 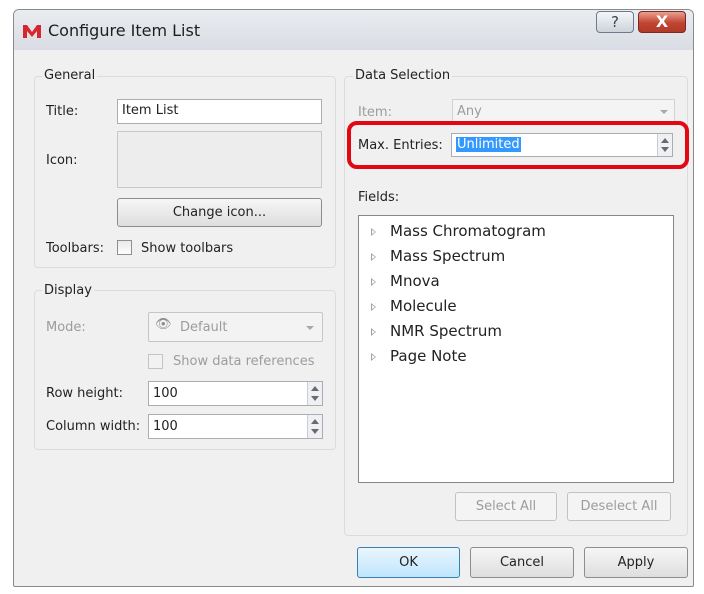 I want to click on item-dropdown-value: Any, so click(x=469, y=111).